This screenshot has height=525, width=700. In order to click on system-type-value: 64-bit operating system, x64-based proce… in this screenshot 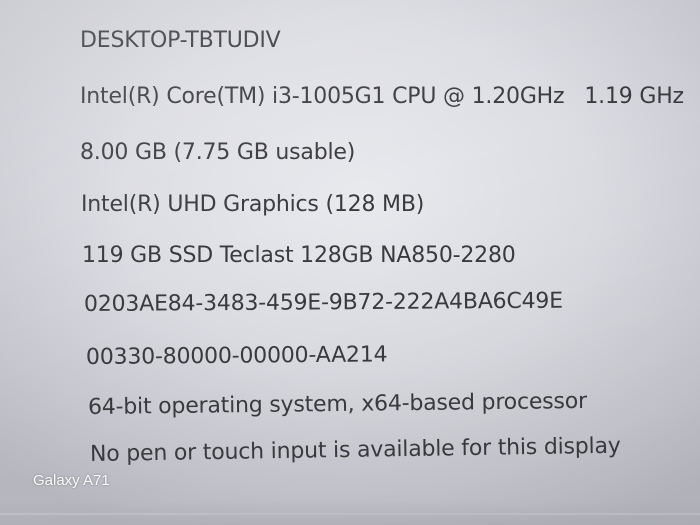, I will do `click(337, 404)`.